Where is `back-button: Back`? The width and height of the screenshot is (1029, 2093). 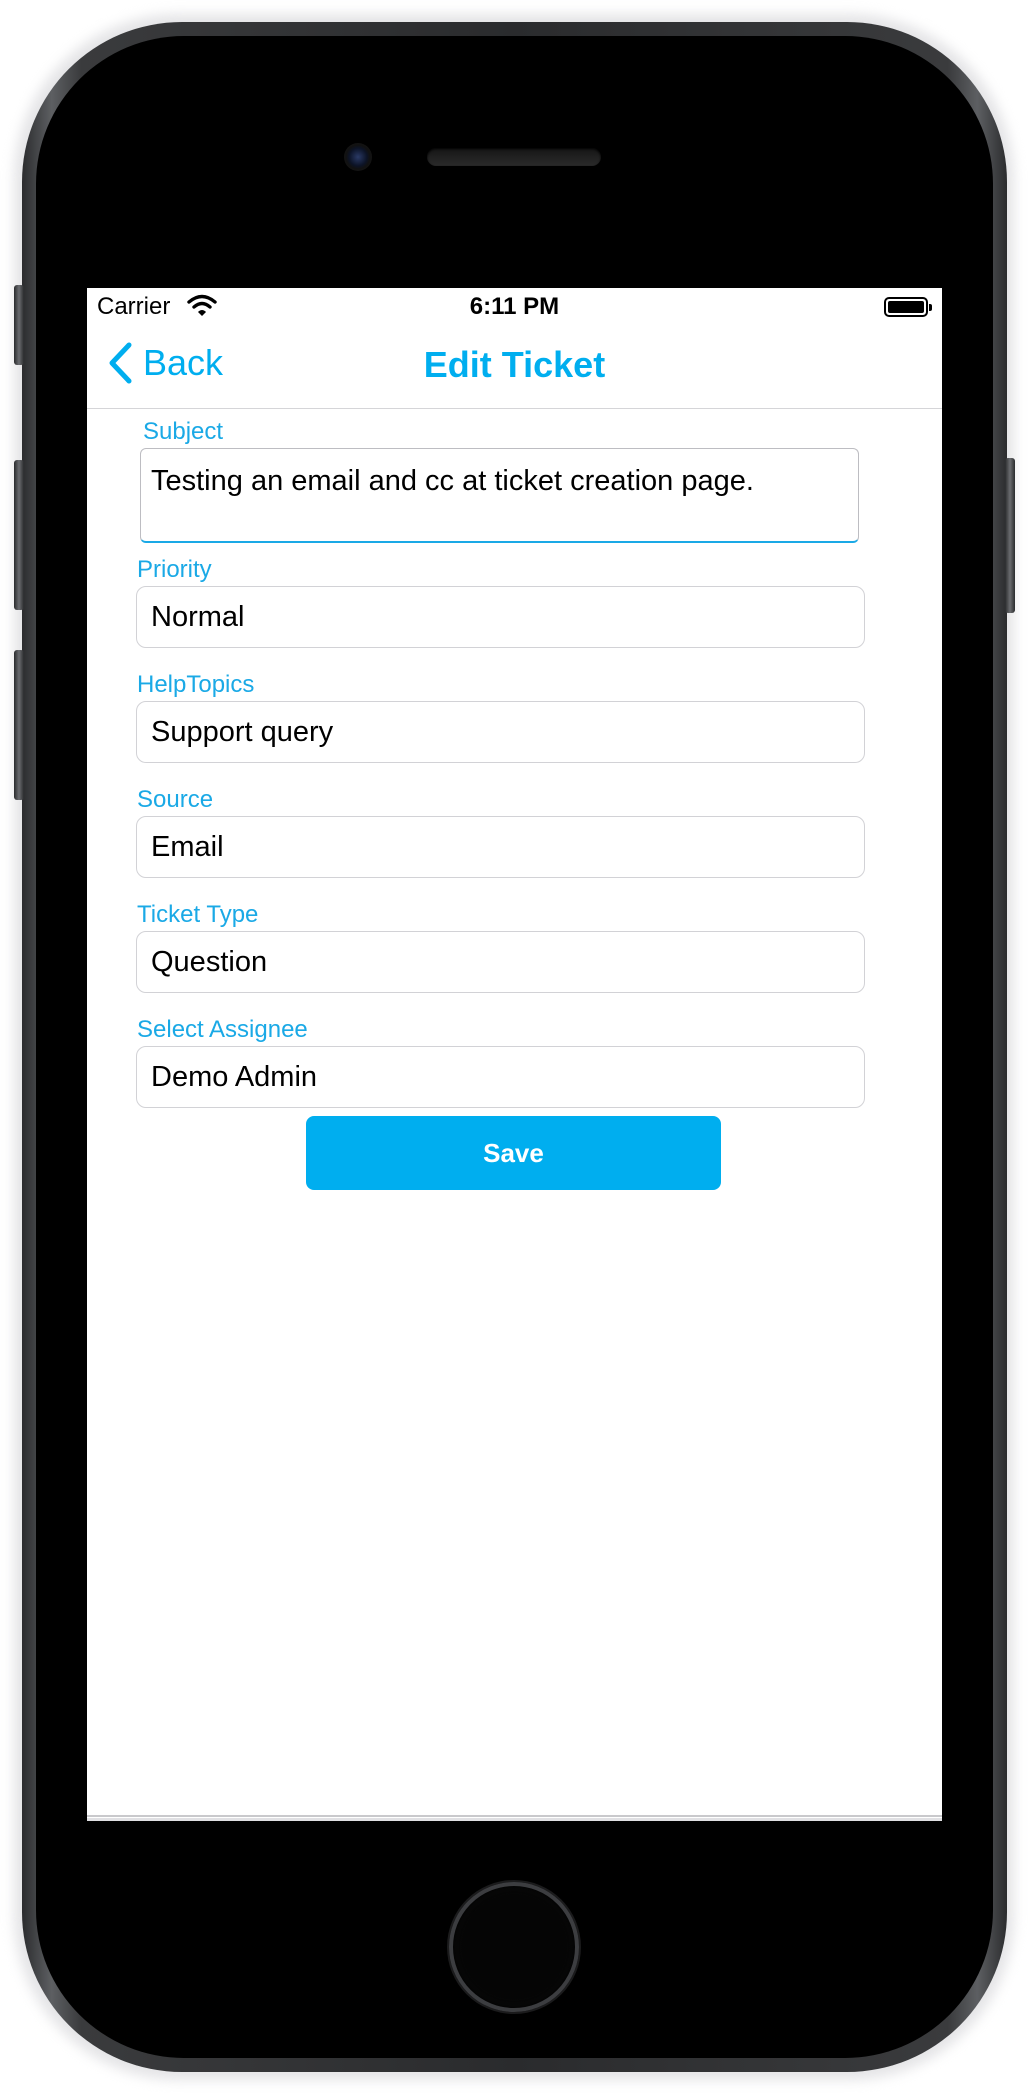
back-button: Back is located at coordinates (165, 363).